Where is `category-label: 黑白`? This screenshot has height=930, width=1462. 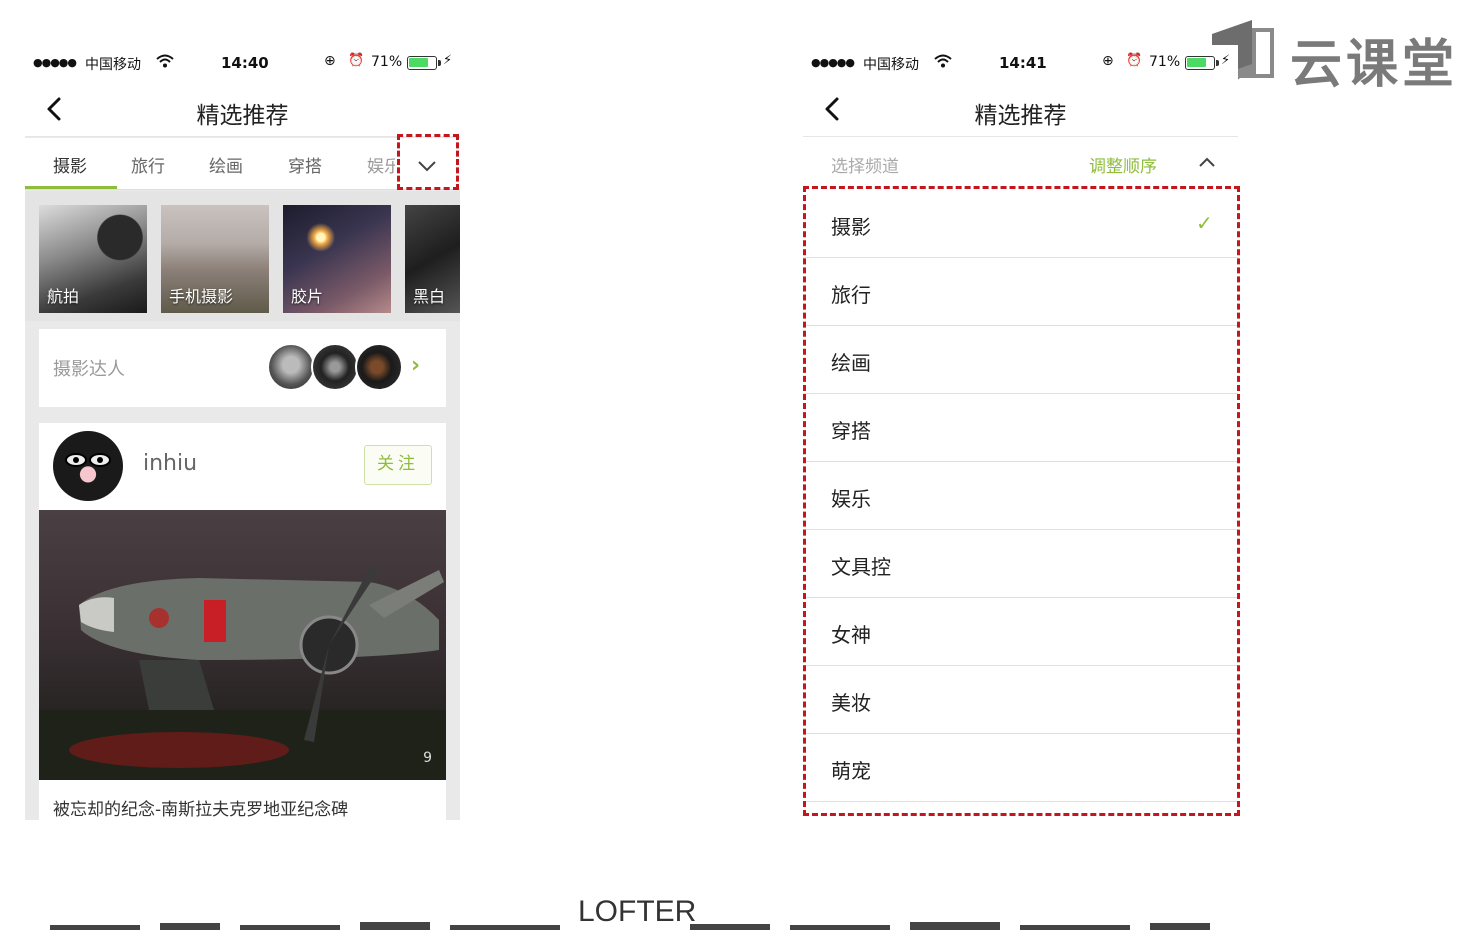 category-label: 黑白 is located at coordinates (429, 296).